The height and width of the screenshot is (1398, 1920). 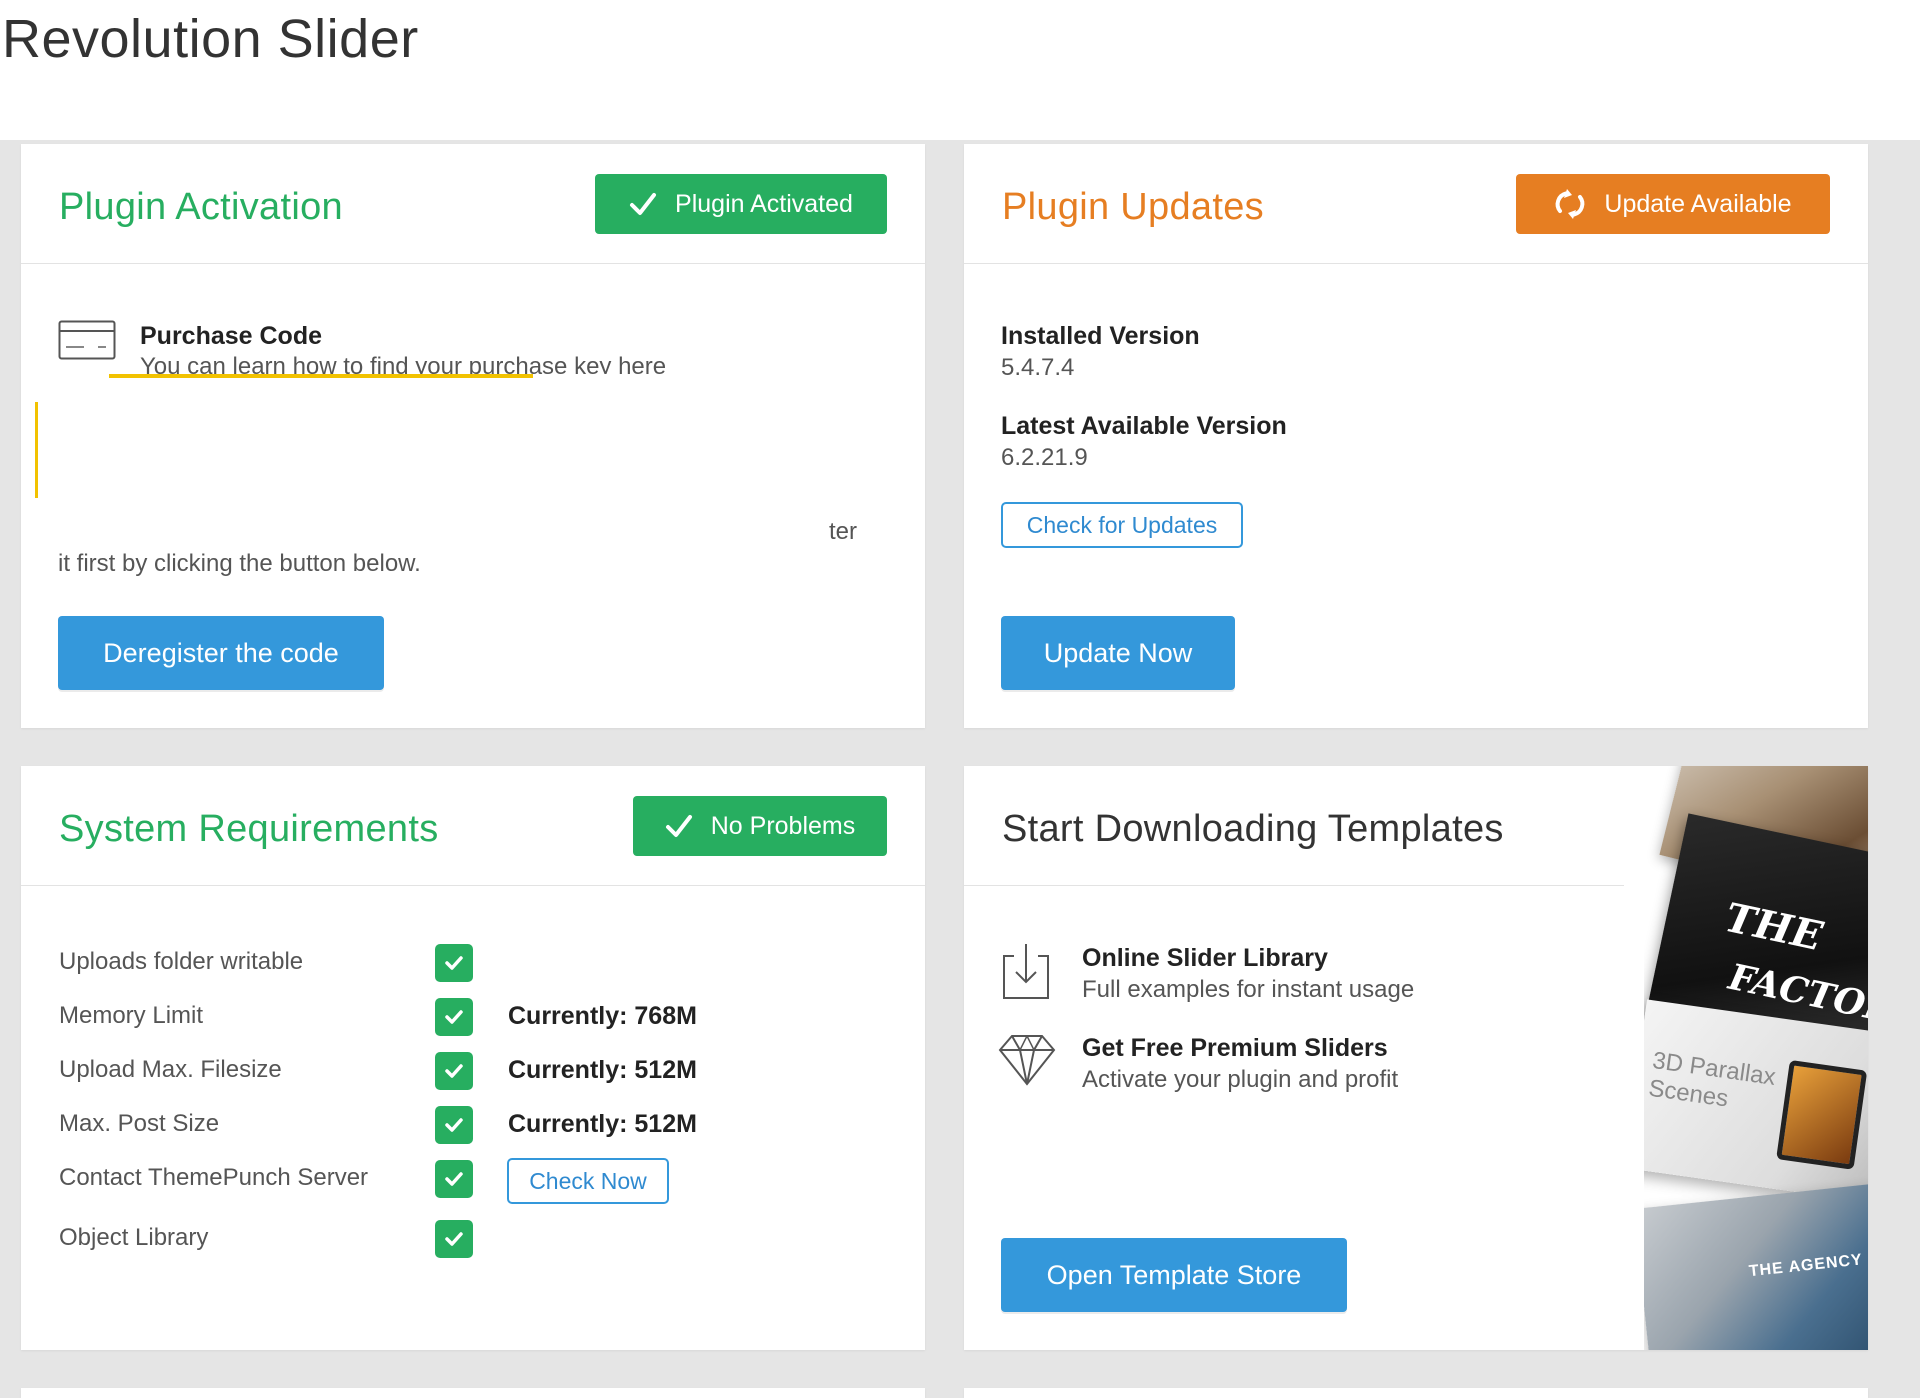 I want to click on latest-version-value: 6.2.21.9, so click(x=1044, y=457).